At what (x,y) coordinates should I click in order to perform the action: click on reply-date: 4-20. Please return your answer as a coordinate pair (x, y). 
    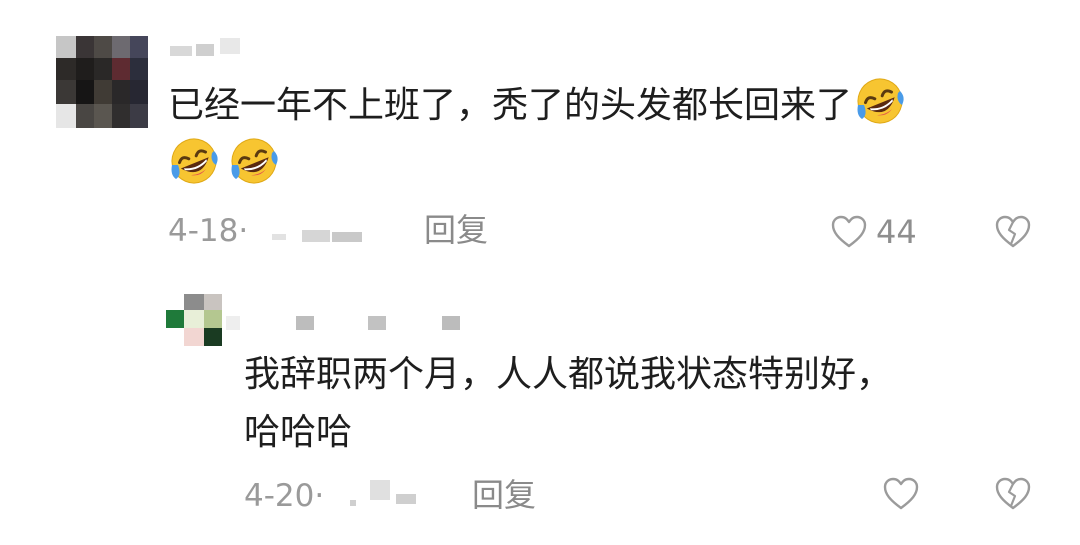
    Looking at the image, I should click on (279, 496).